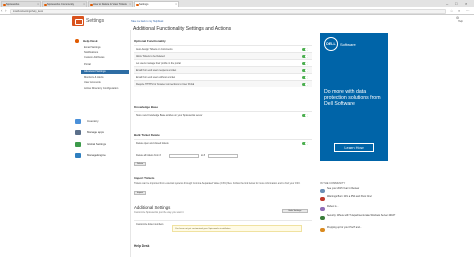 The width and height of the screenshot is (474, 257). Describe the element at coordinates (101, 121) in the screenshot. I see `sidebar-section-inventory: Inventory` at that location.